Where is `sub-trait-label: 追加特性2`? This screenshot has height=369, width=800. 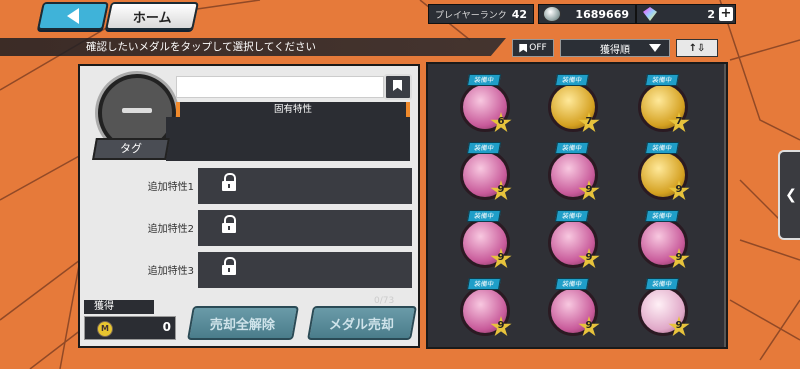
sub-trait-label: 追加特性2 is located at coordinates (170, 229).